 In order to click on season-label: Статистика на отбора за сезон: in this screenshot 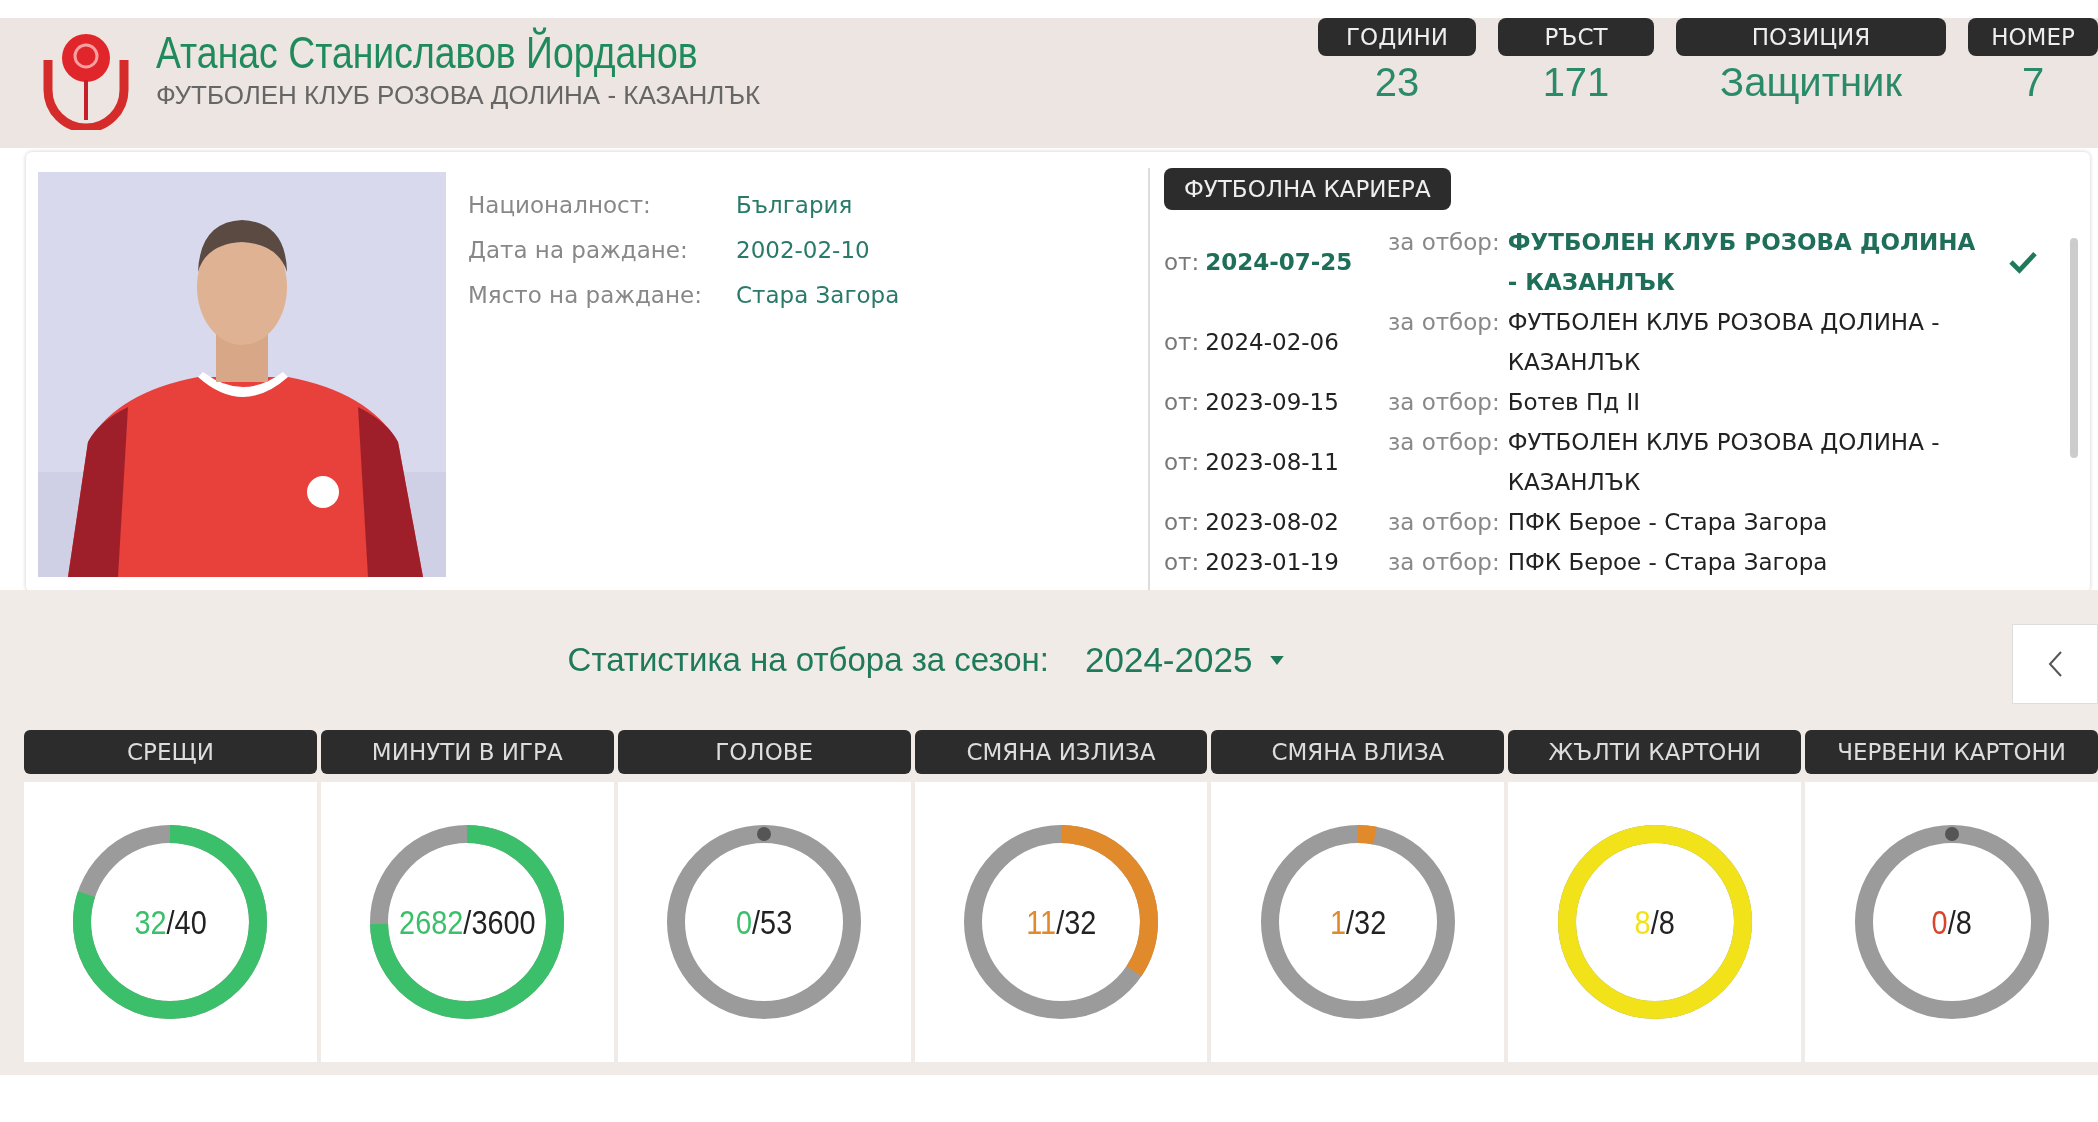, I will do `click(808, 660)`.